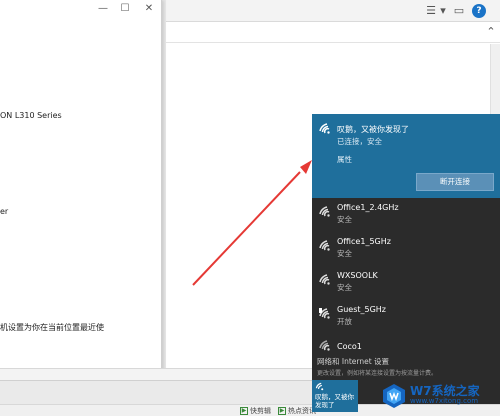 The image size is (500, 416). What do you see at coordinates (459, 11) in the screenshot?
I see `window-icon: ▭` at bounding box center [459, 11].